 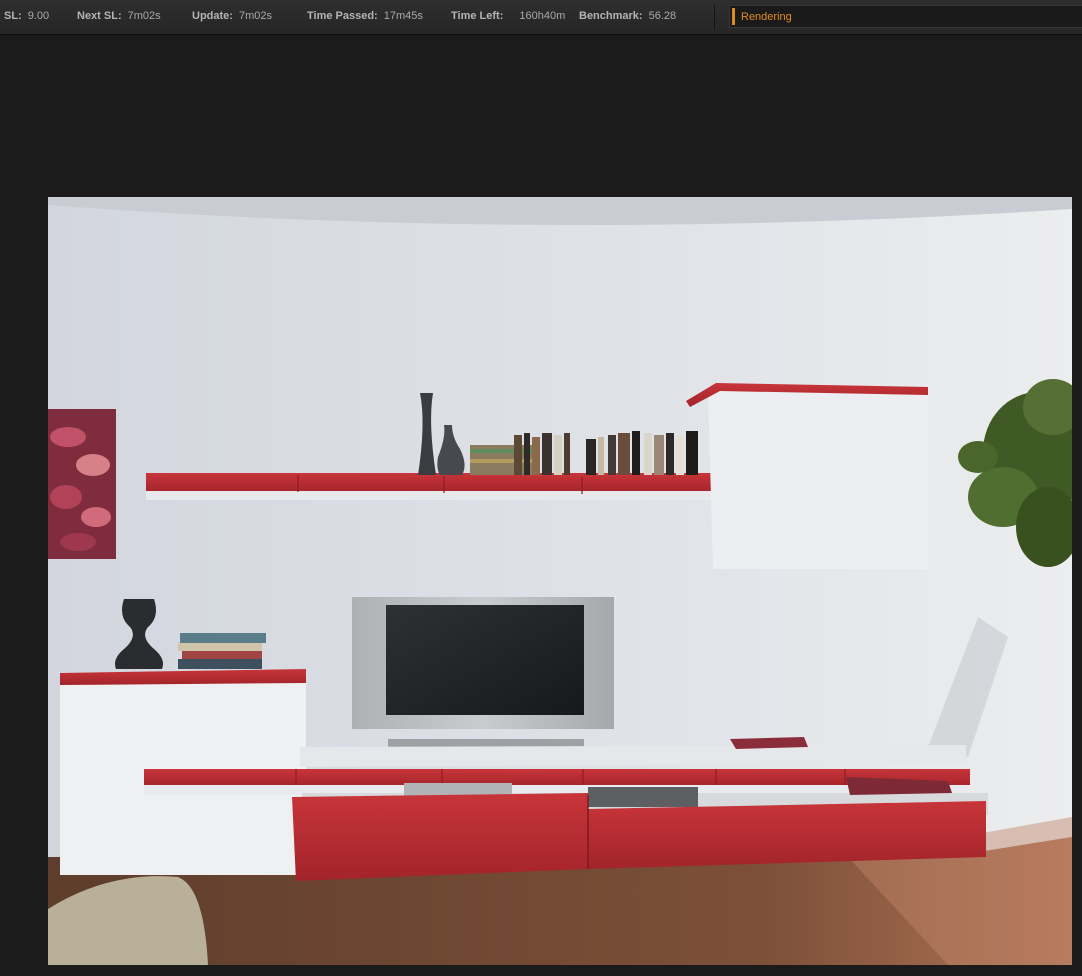 I want to click on lower-shelf-front, so click(x=557, y=778).